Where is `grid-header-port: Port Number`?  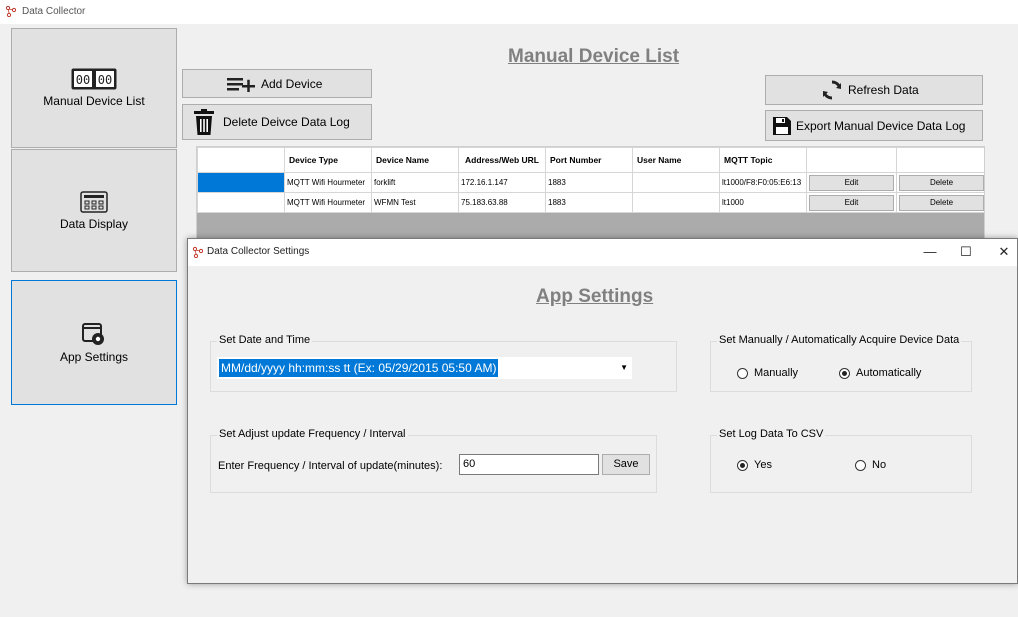 grid-header-port: Port Number is located at coordinates (589, 160).